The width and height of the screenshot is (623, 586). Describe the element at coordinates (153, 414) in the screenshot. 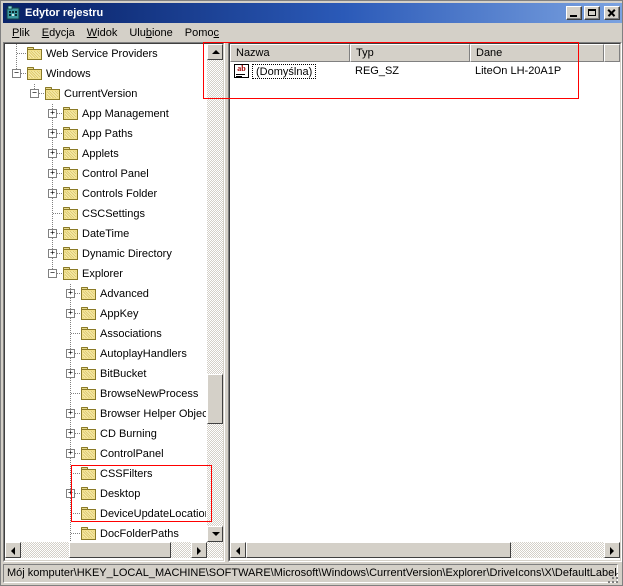

I see `tree-item-label: Browser Helper Object` at that location.